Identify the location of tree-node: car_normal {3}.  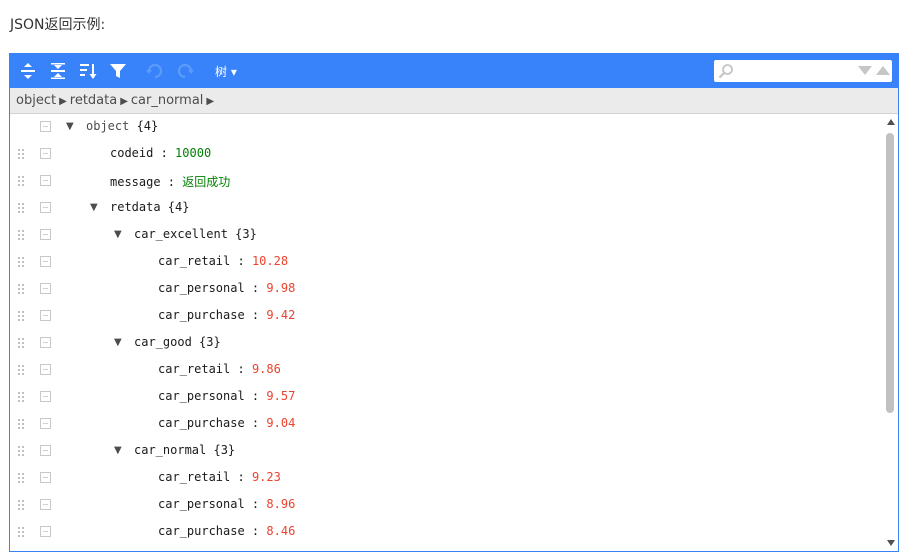
(184, 450).